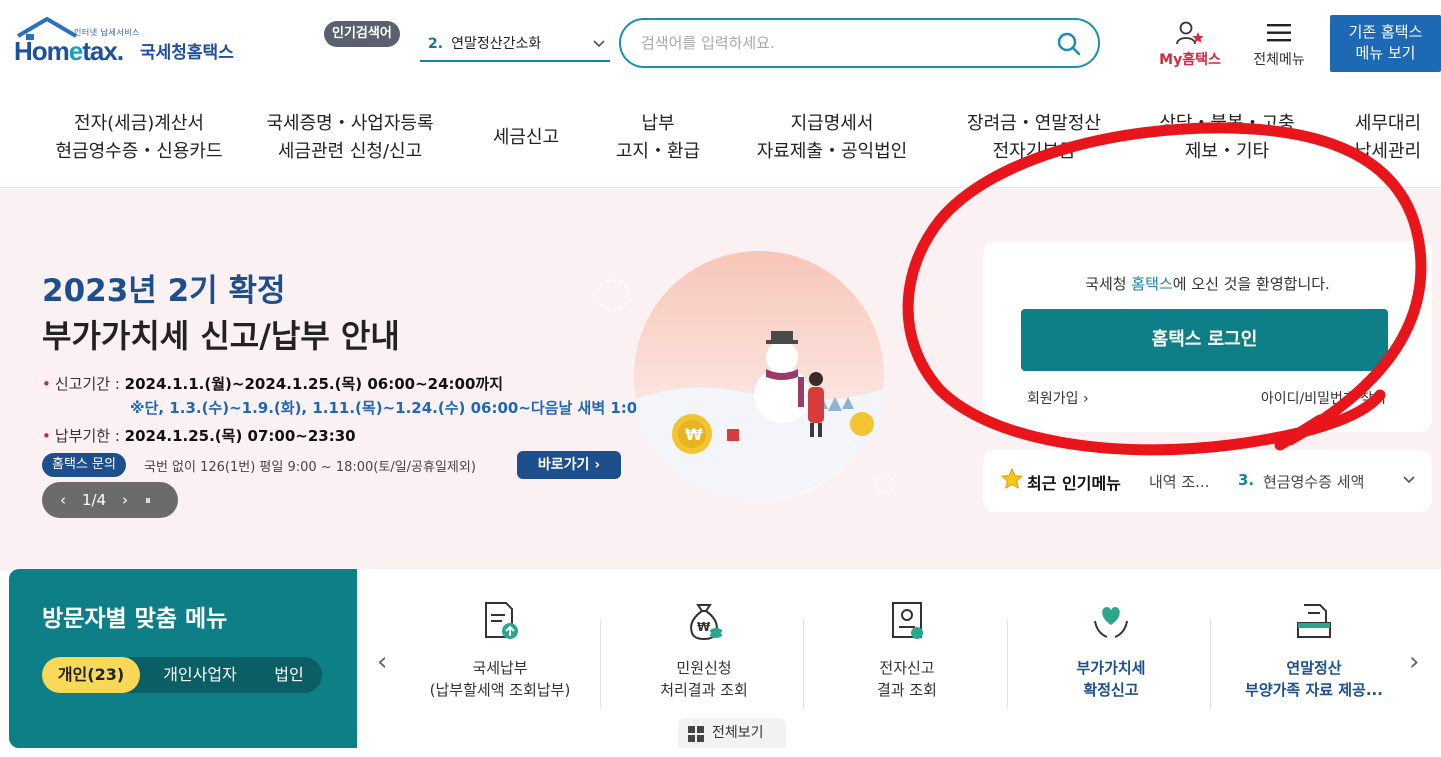 This screenshot has height=757, width=1441. Describe the element at coordinates (1204, 340) in the screenshot. I see `login-button: 홈택스 로그인` at that location.